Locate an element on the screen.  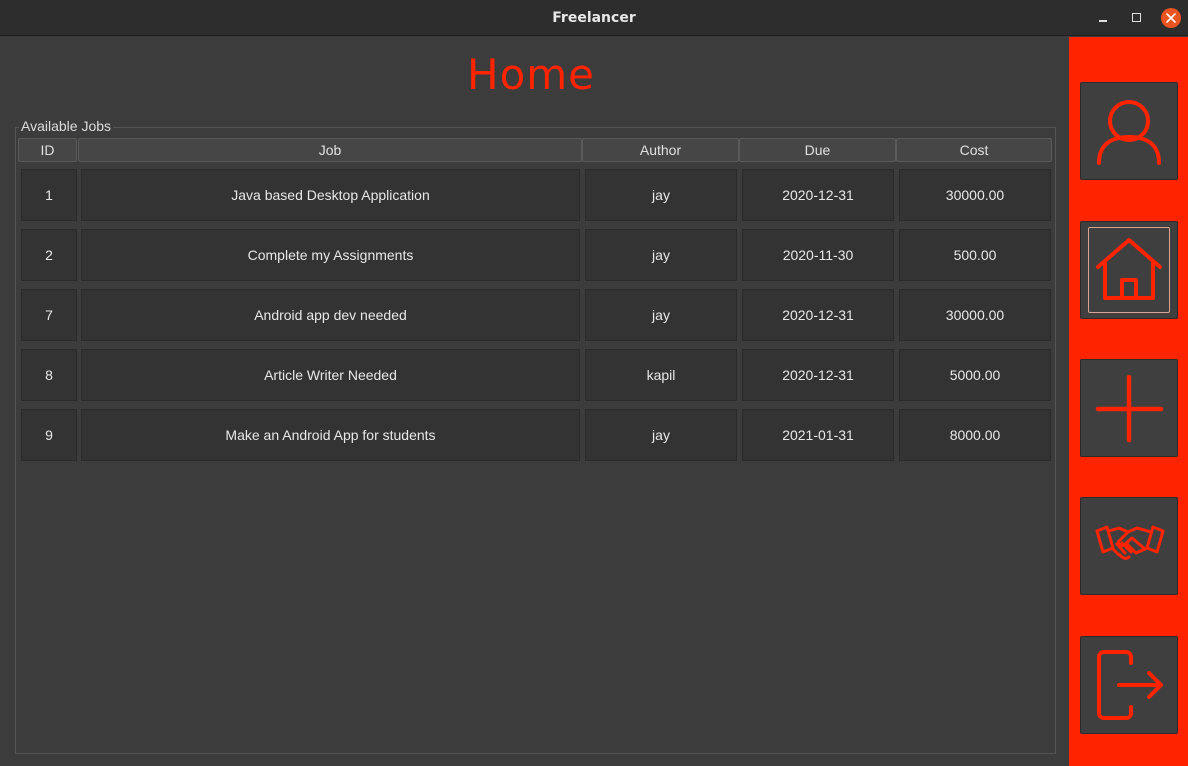
maximize-button is located at coordinates (1137, 18).